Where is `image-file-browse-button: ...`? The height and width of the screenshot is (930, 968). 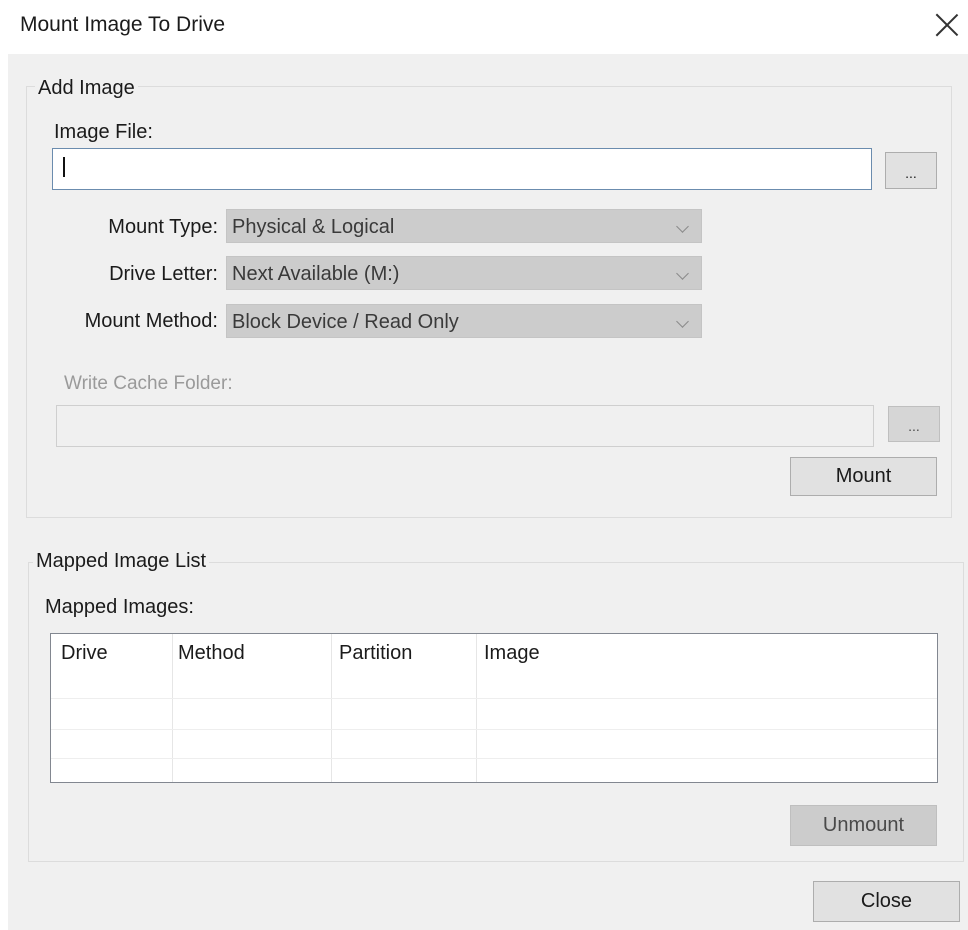 image-file-browse-button: ... is located at coordinates (911, 170).